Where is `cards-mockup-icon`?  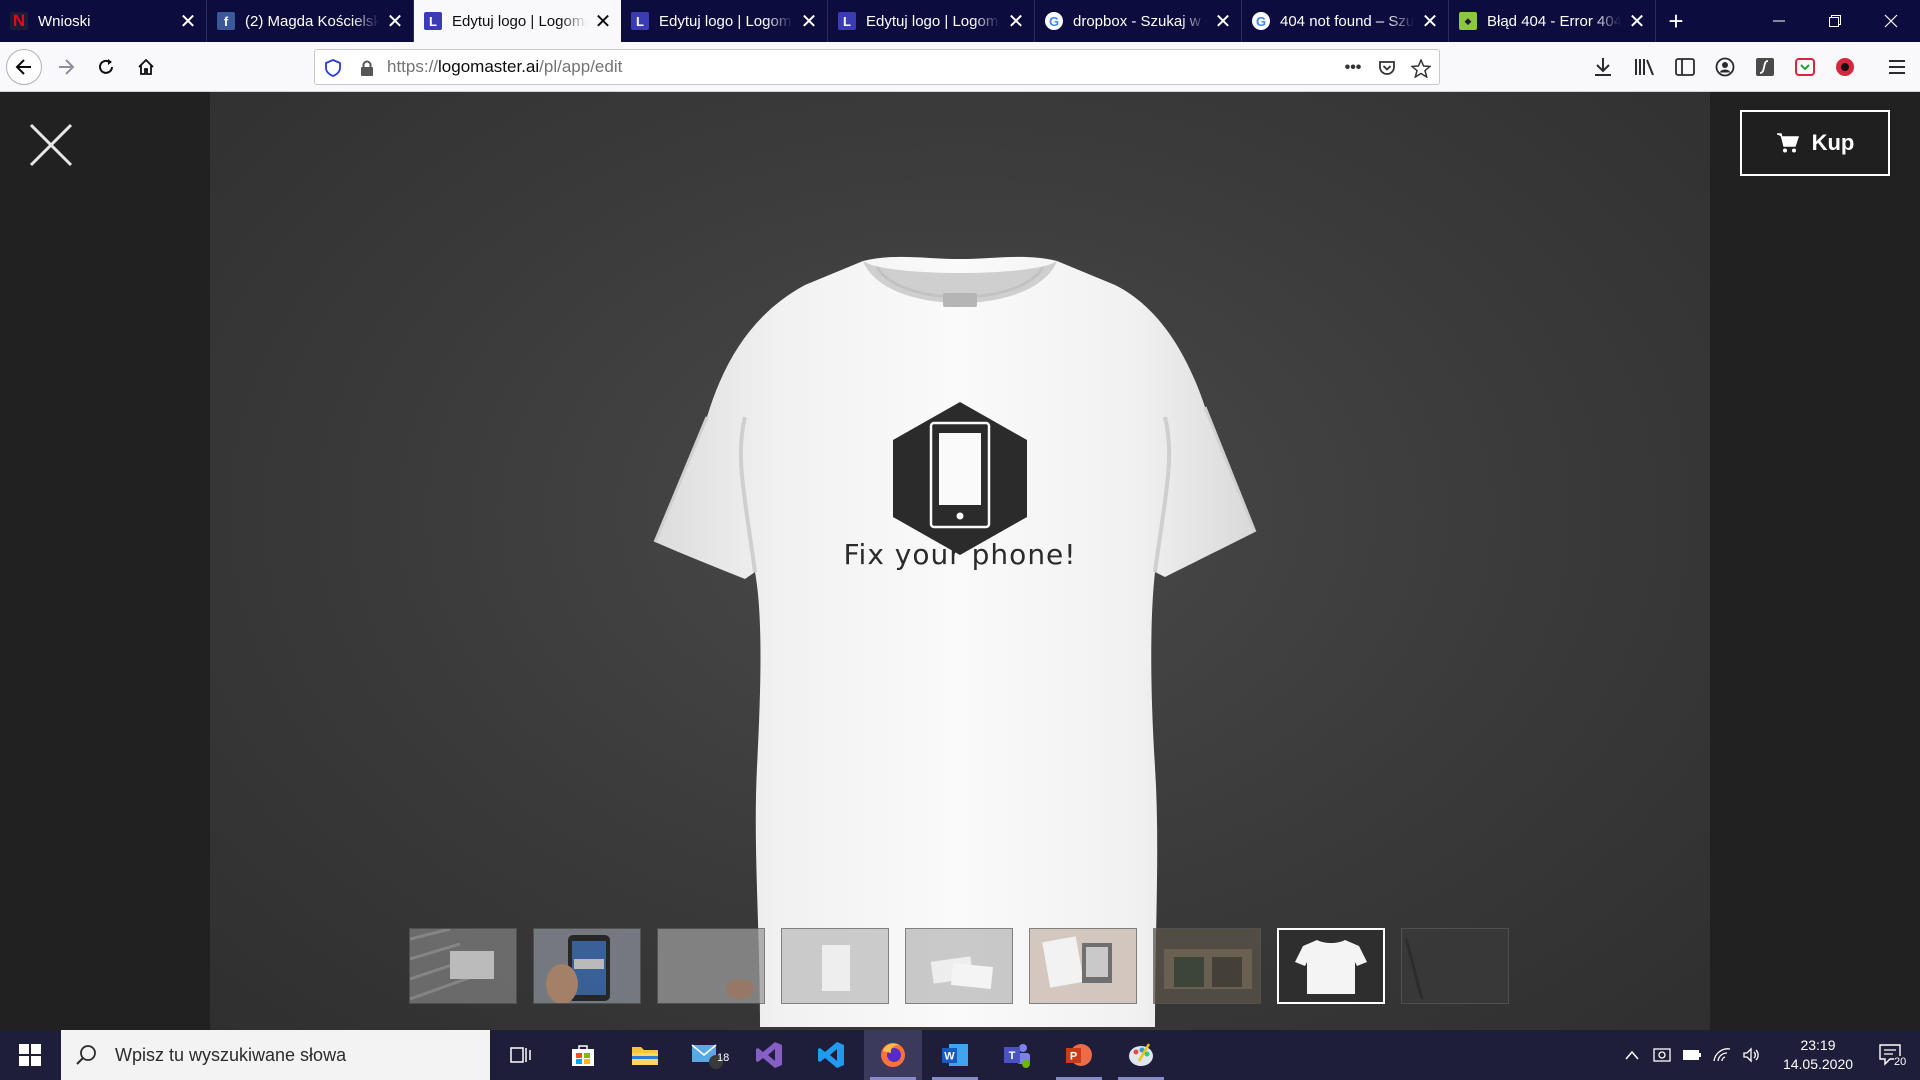
cards-mockup-icon is located at coordinates (959, 966).